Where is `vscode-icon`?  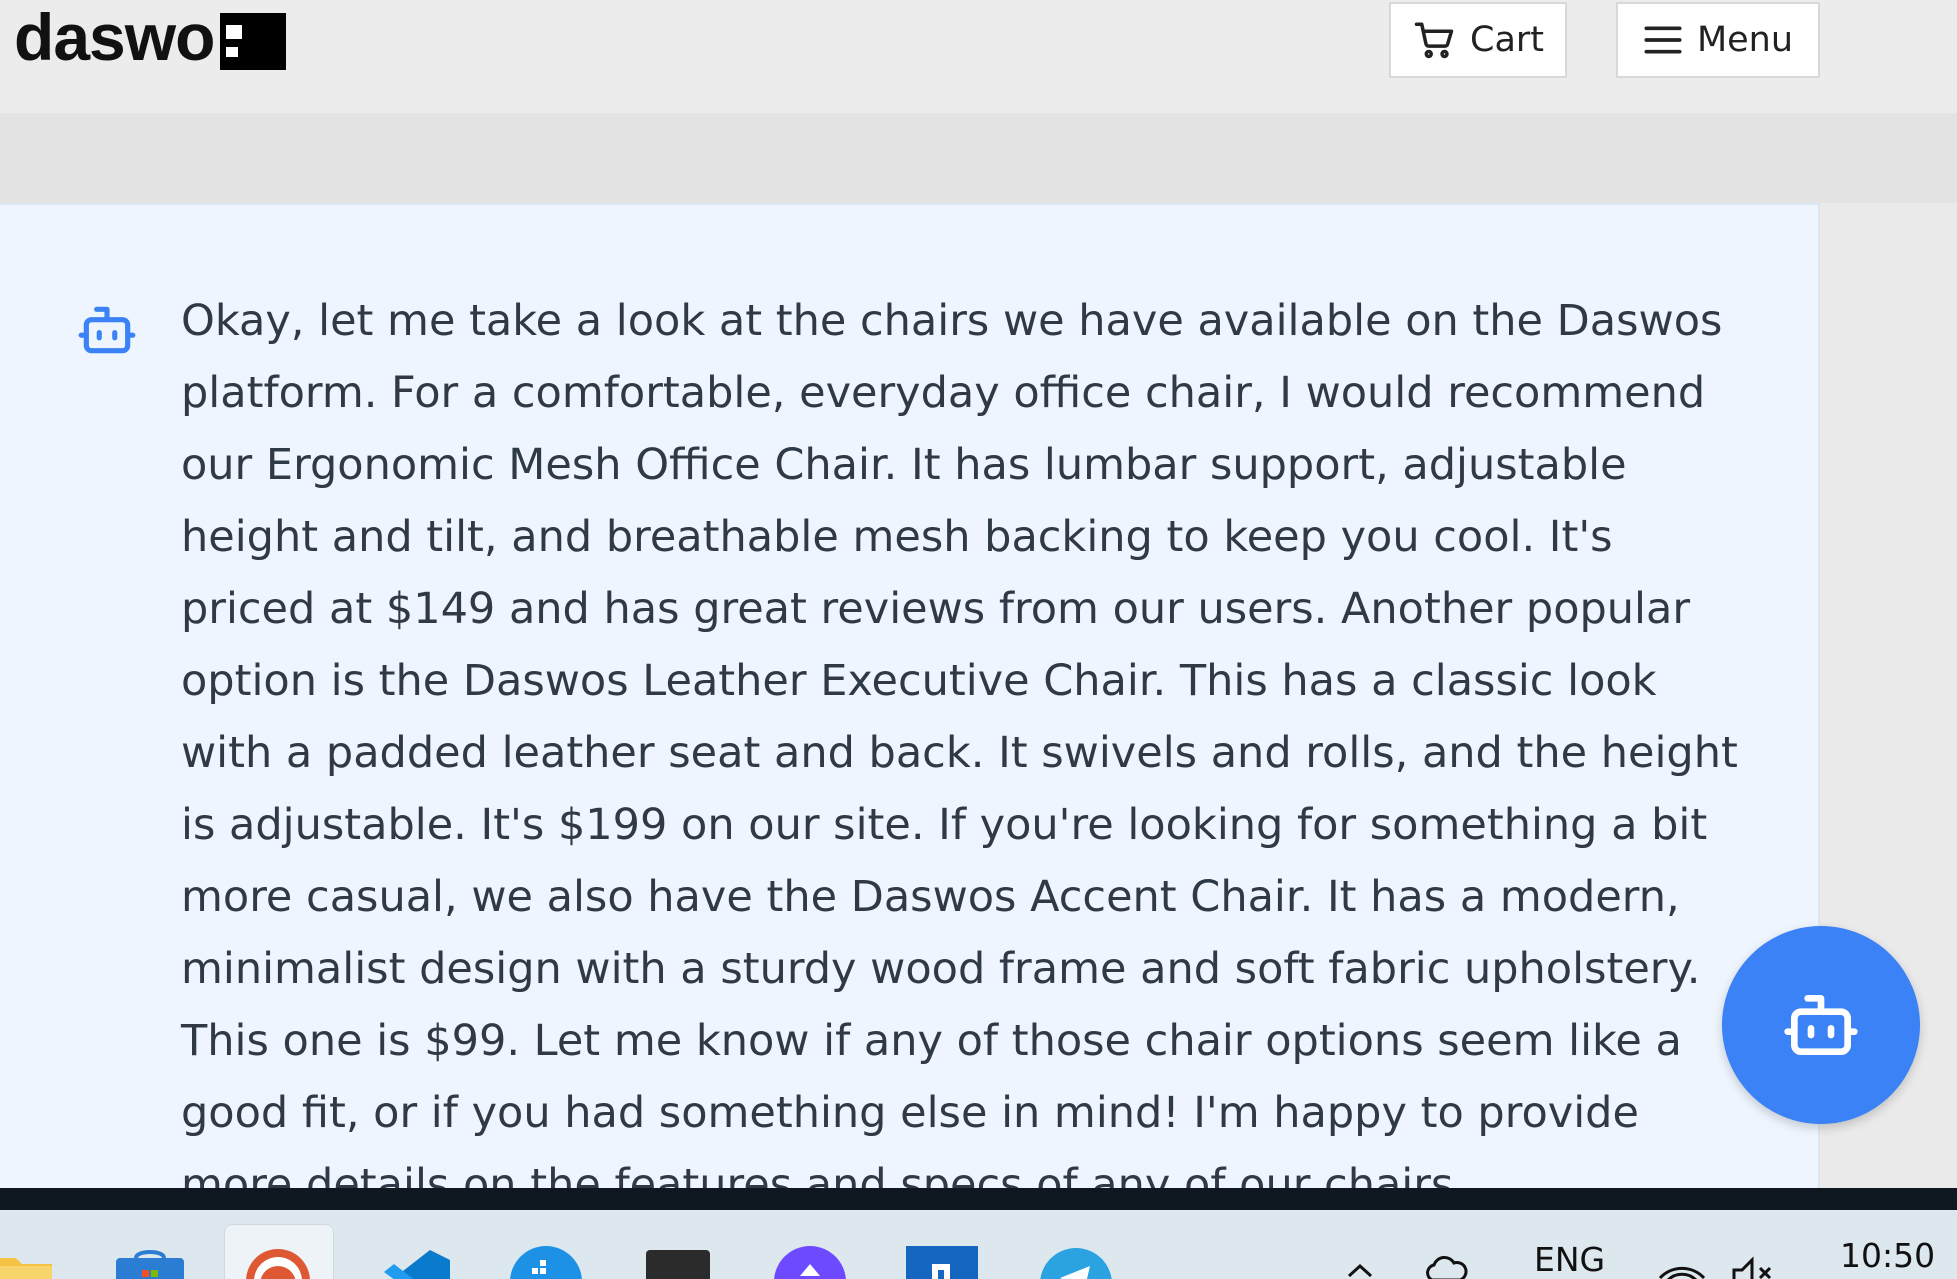
vscode-icon is located at coordinates (416, 1263).